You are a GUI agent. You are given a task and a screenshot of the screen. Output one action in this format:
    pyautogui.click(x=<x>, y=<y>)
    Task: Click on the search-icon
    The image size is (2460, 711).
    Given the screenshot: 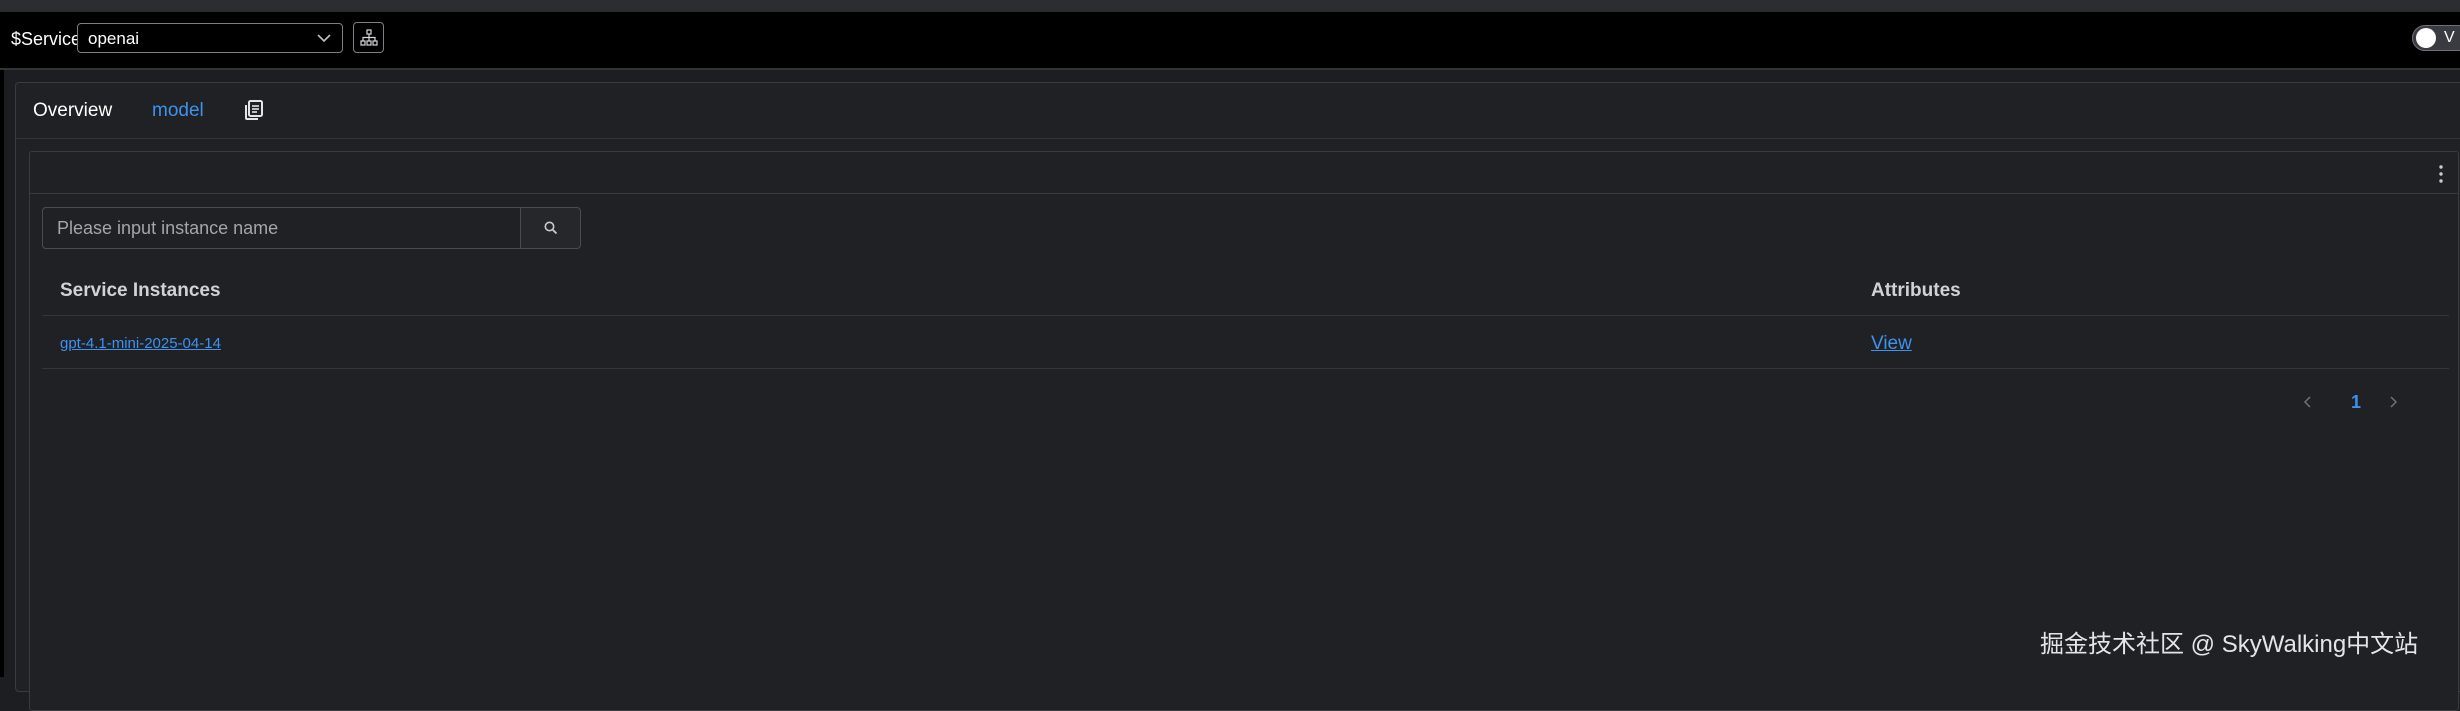 What is the action you would take?
    pyautogui.click(x=551, y=228)
    